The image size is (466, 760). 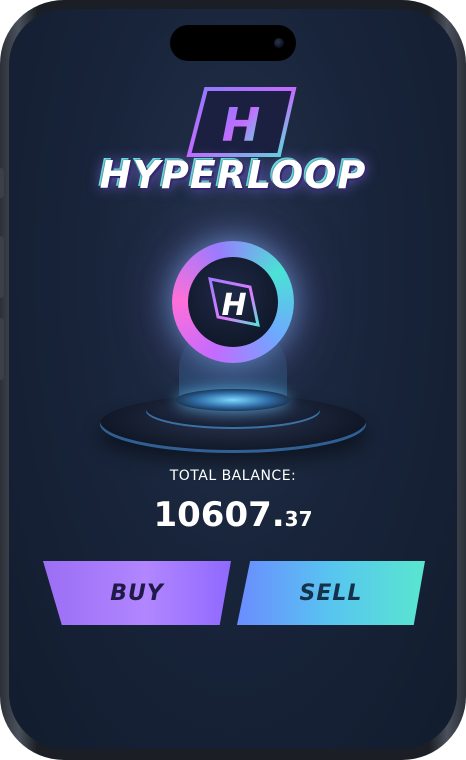 I want to click on sell-button-label: SELL, so click(x=331, y=593).